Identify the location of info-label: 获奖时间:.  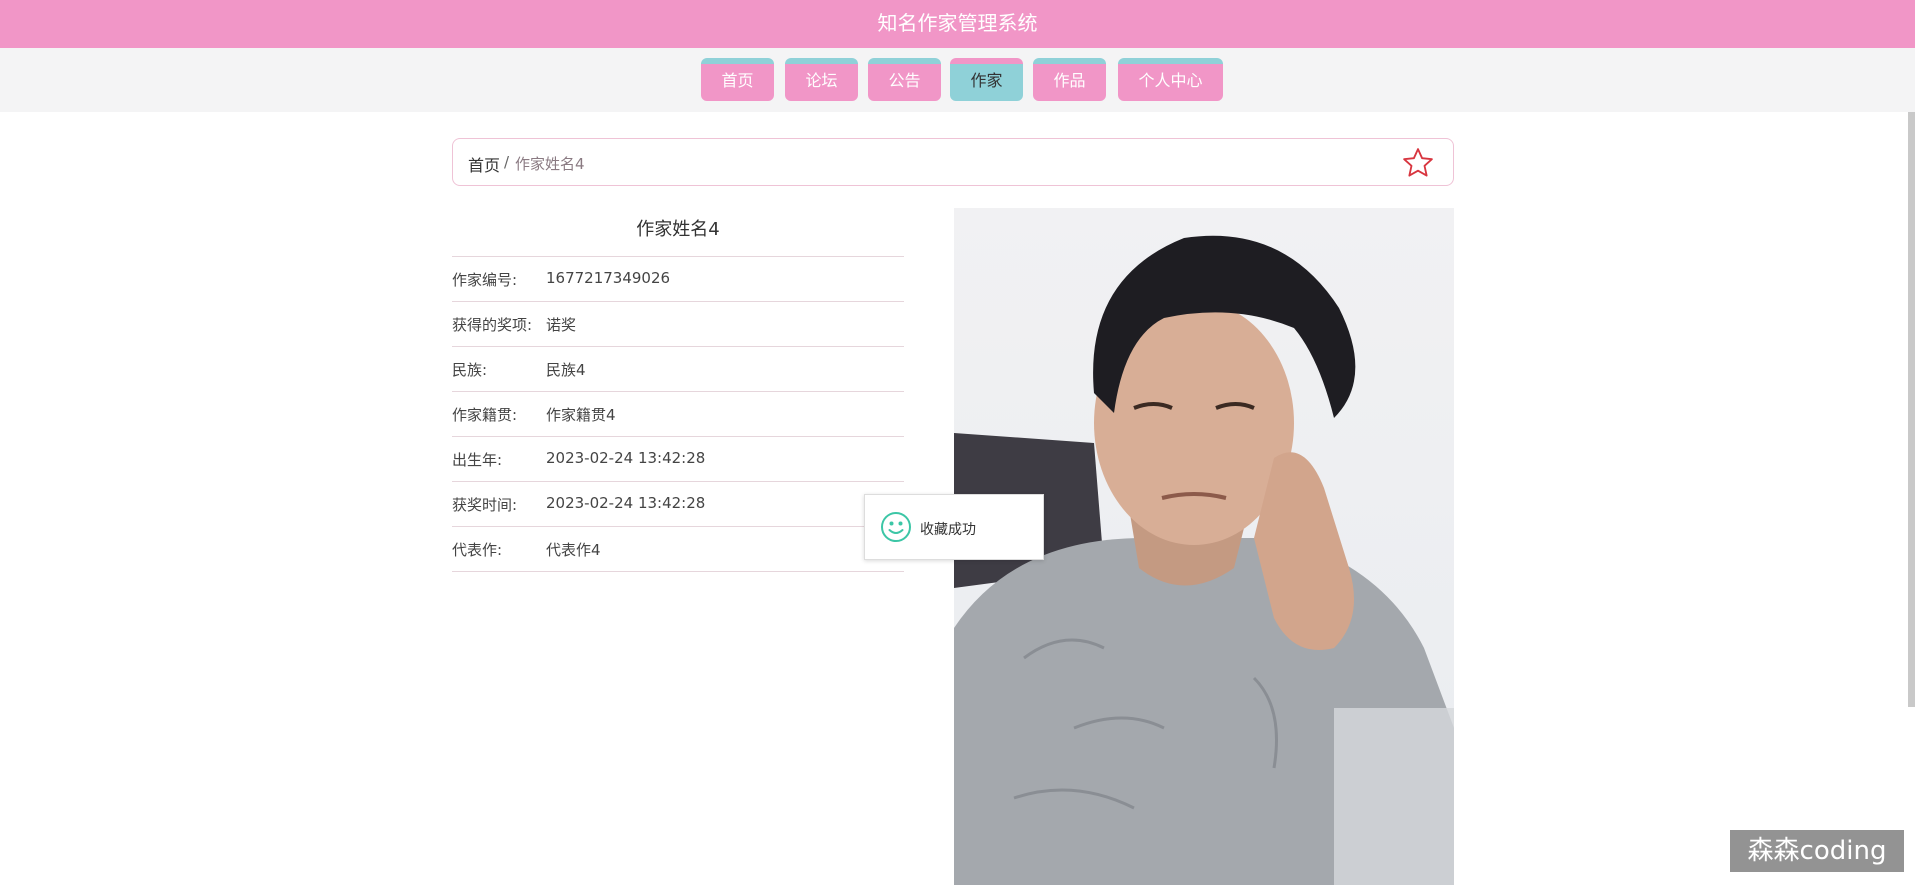
(485, 505).